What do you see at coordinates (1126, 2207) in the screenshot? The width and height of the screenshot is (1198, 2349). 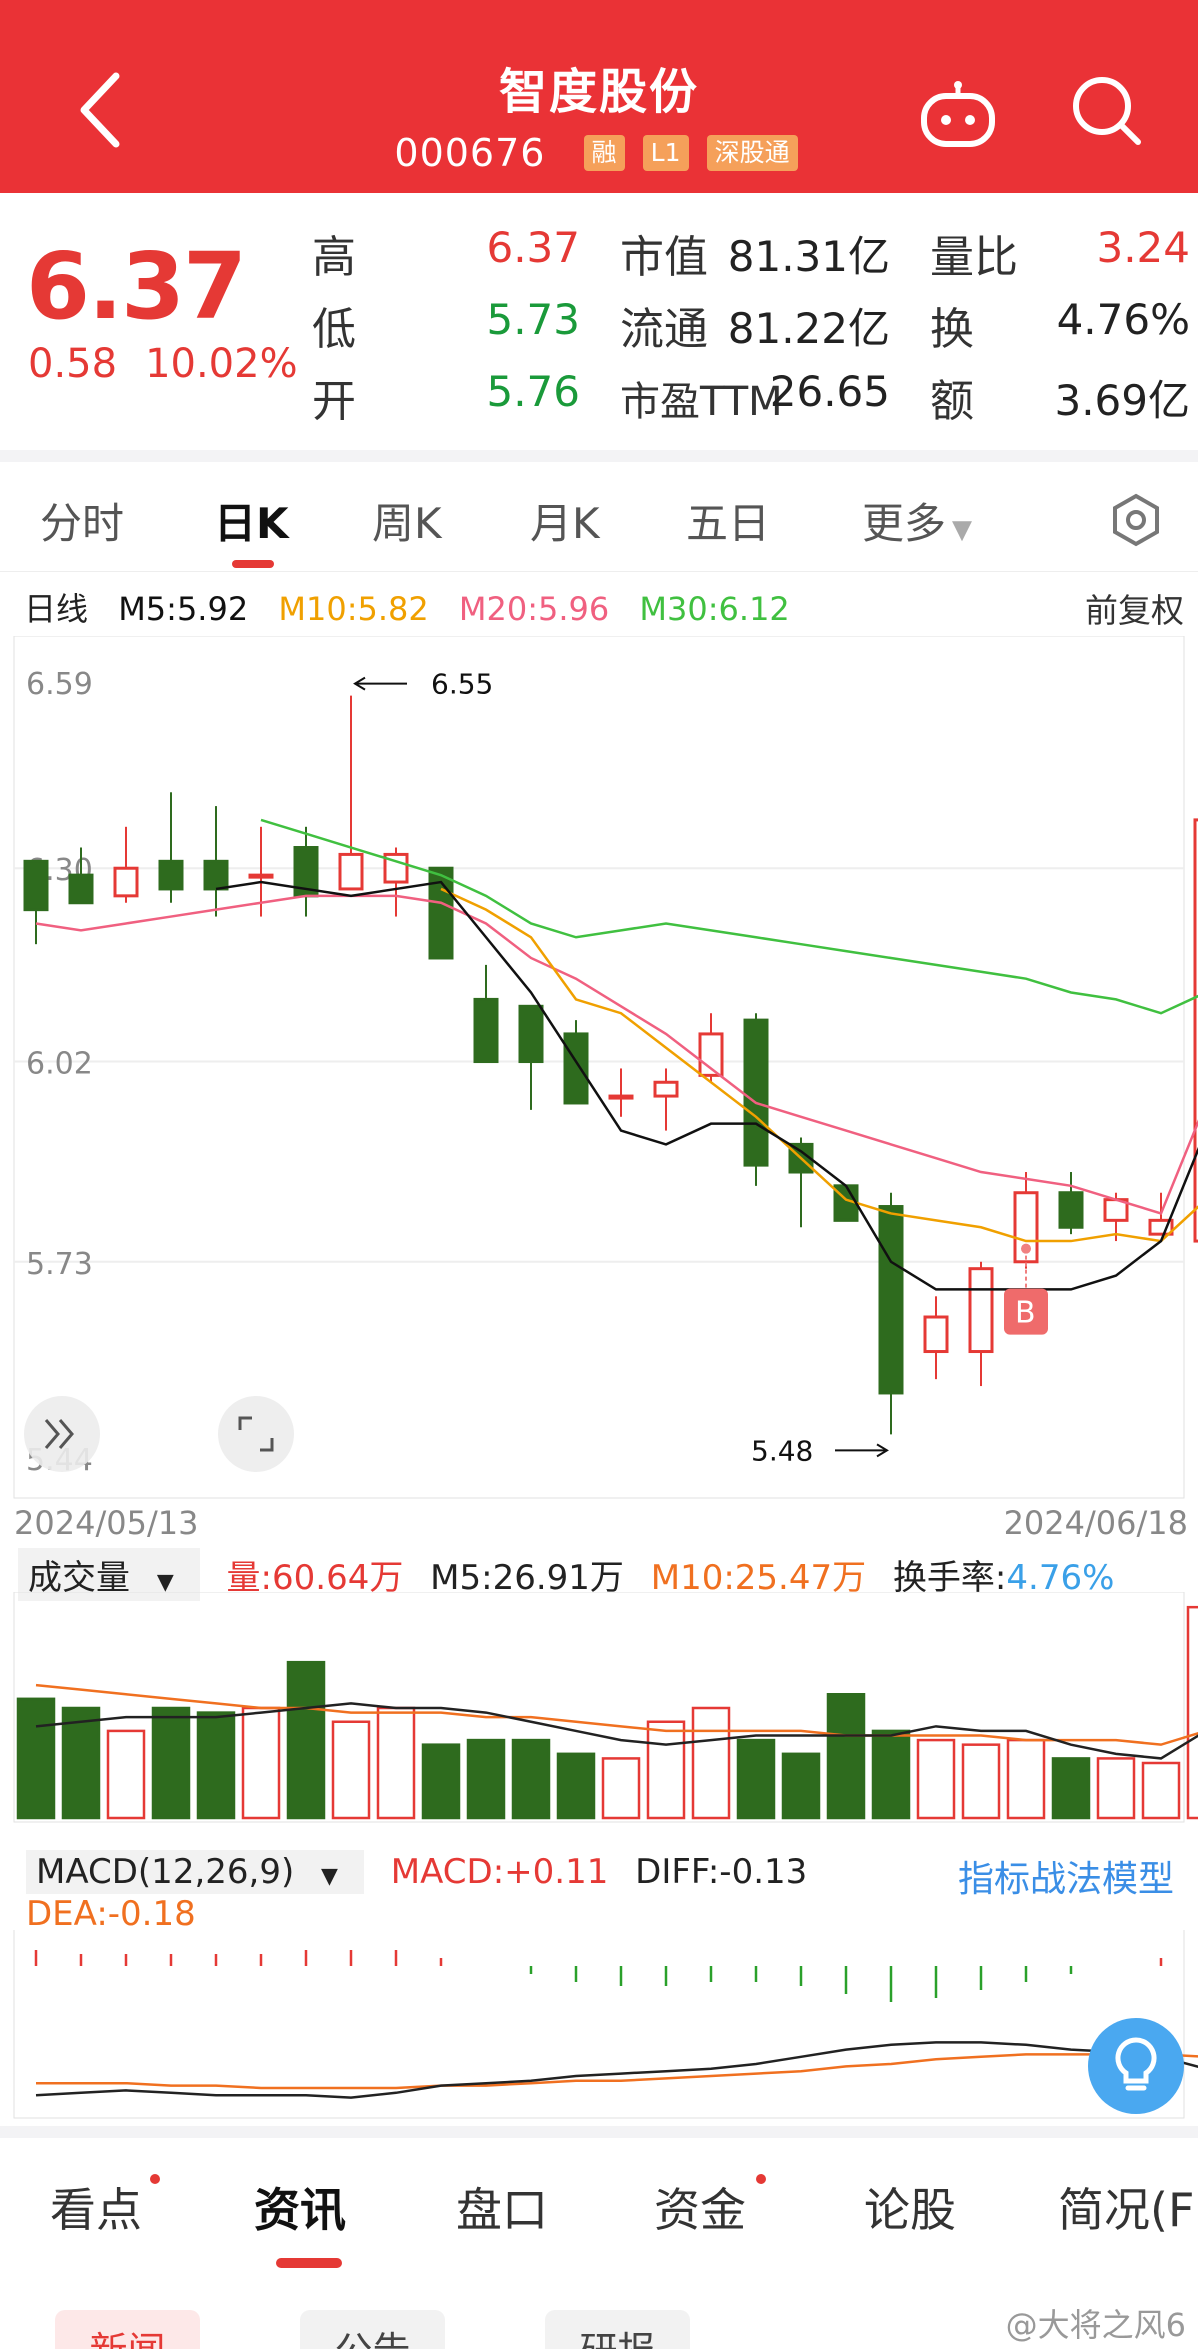 I see `tab-profile: 简况(F` at bounding box center [1126, 2207].